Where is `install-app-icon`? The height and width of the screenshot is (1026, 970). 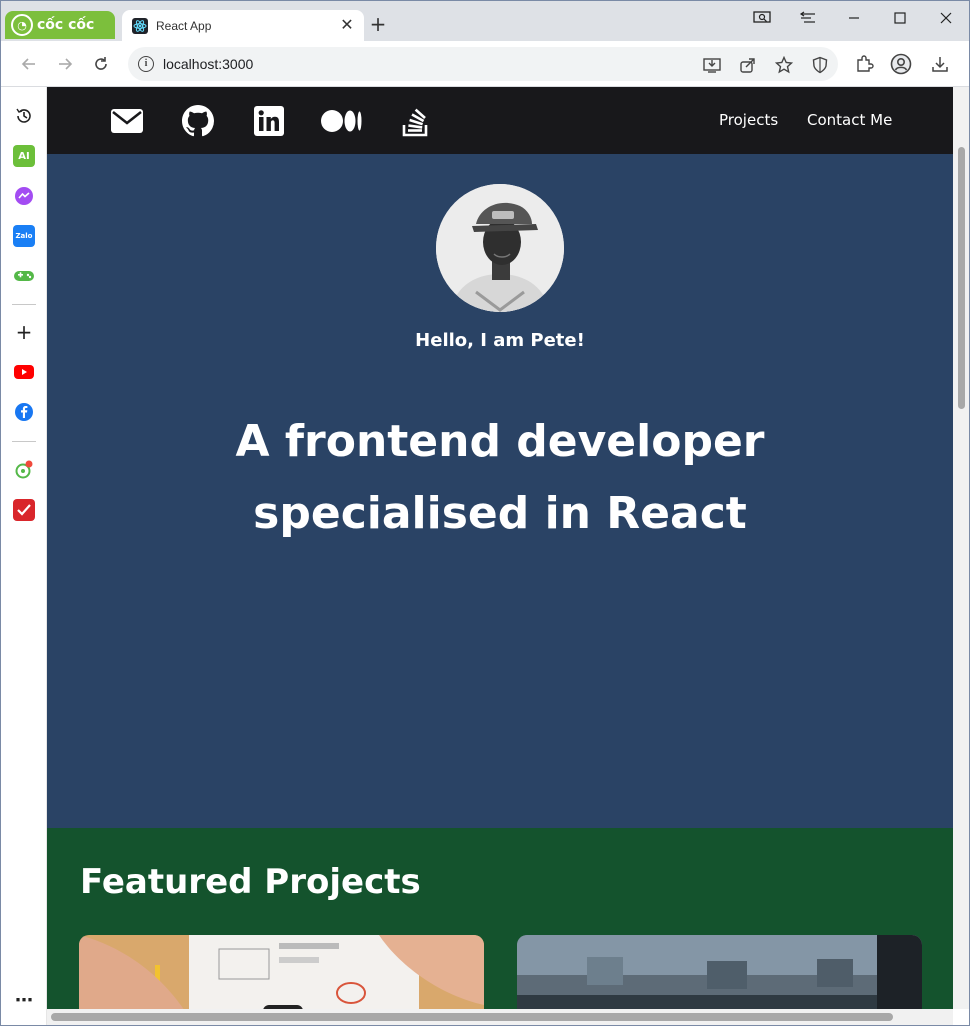 install-app-icon is located at coordinates (712, 65).